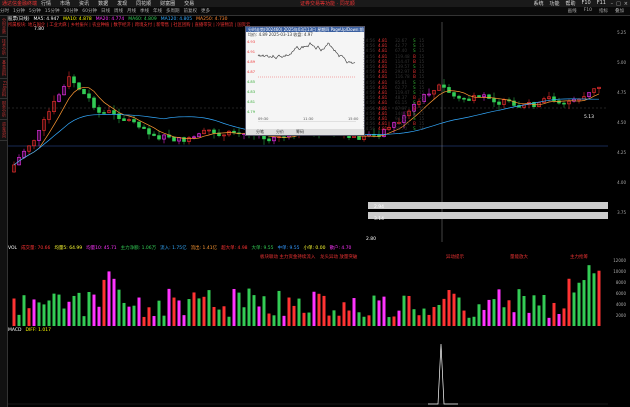  I want to click on toolbar-right-item: 指标, so click(603, 11).